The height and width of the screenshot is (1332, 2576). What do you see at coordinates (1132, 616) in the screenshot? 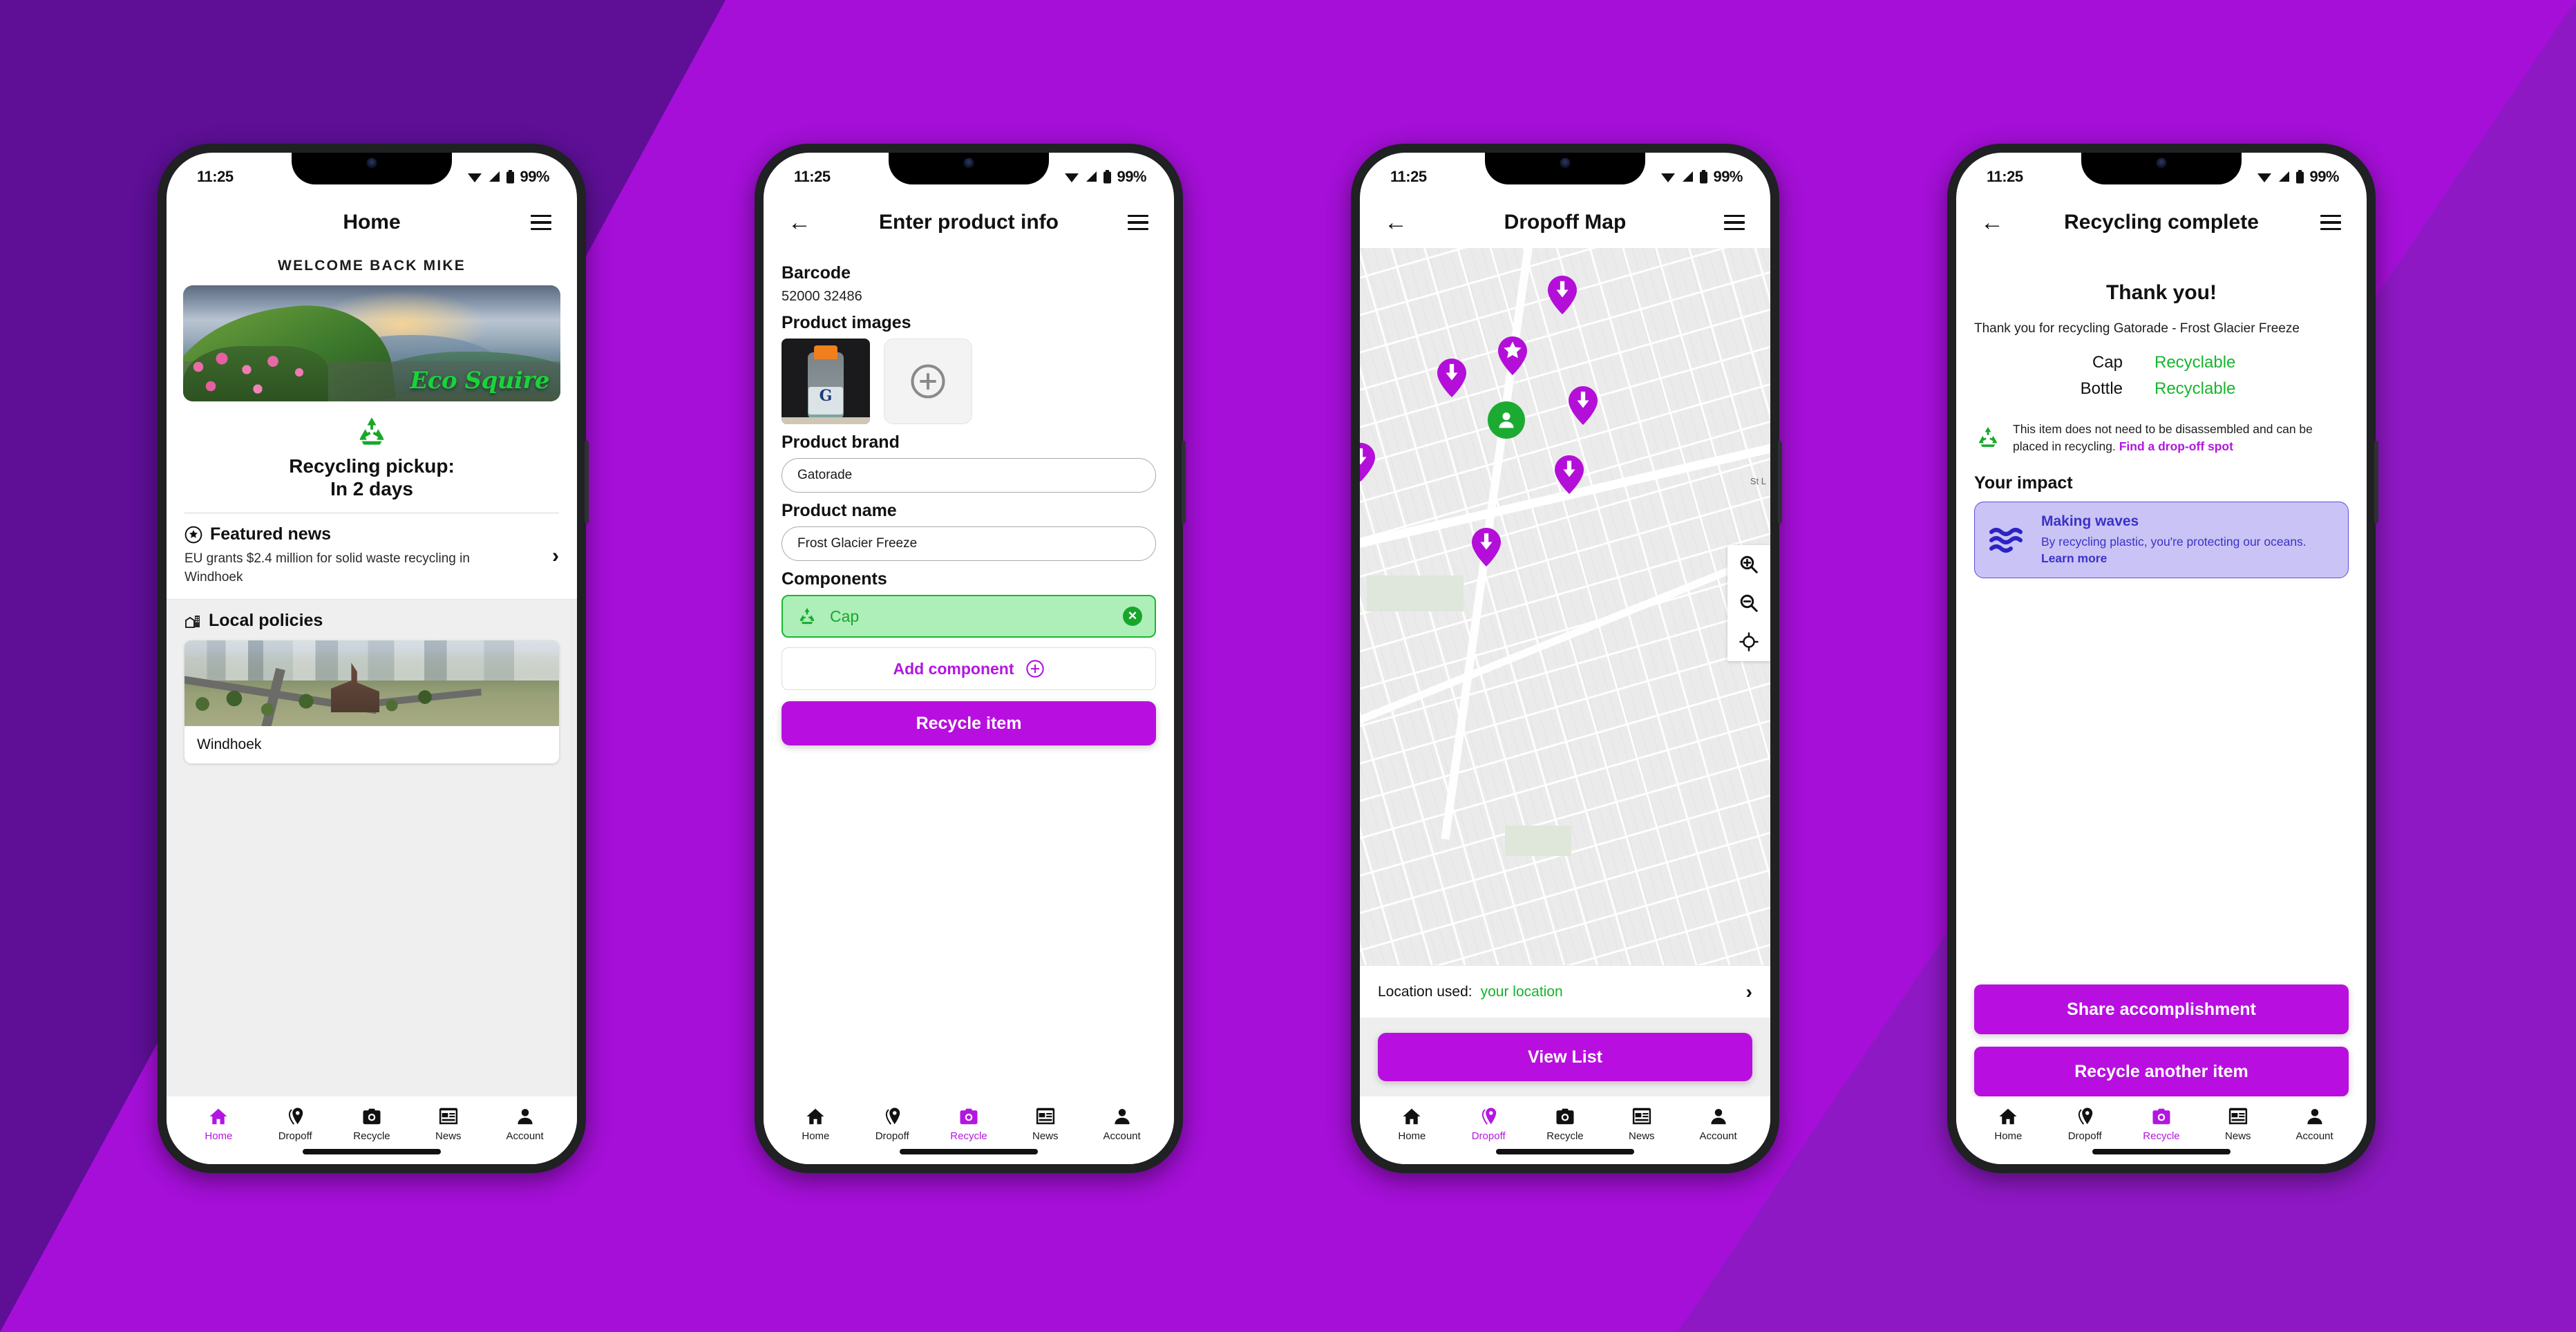
I see `remove-component-button: ✕` at bounding box center [1132, 616].